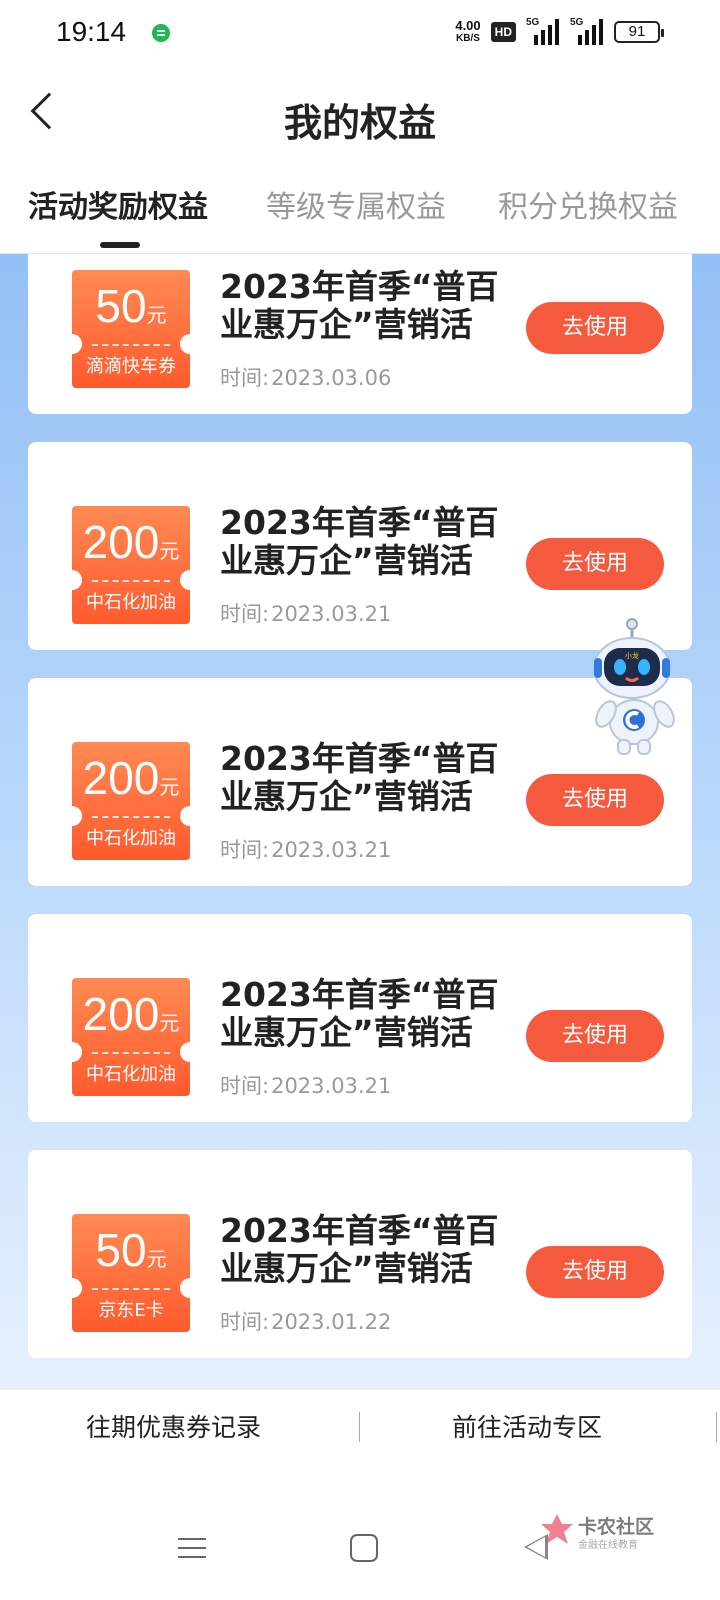 The height and width of the screenshot is (1600, 720). I want to click on watermark-logo: 卡农社区 金融在线教育, so click(605, 1534).